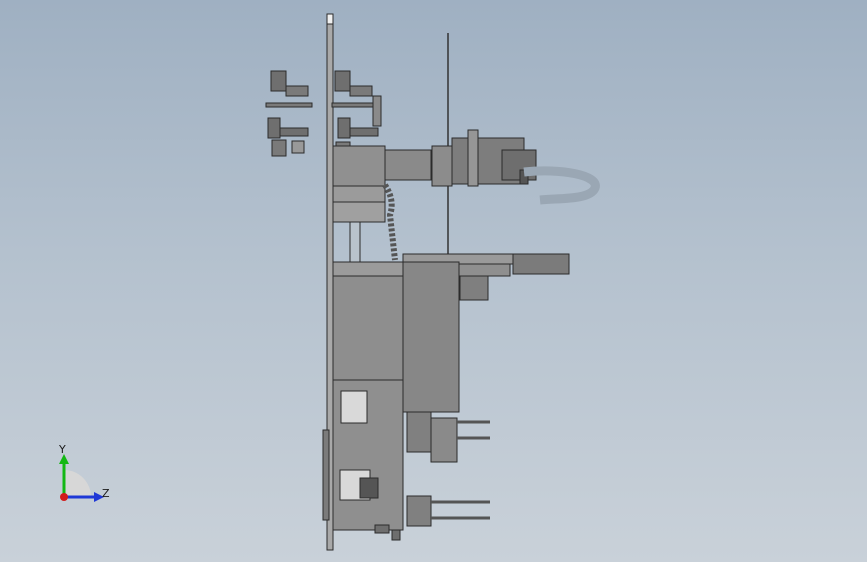 The width and height of the screenshot is (867, 562). I want to click on air-hose, so click(561, 185).